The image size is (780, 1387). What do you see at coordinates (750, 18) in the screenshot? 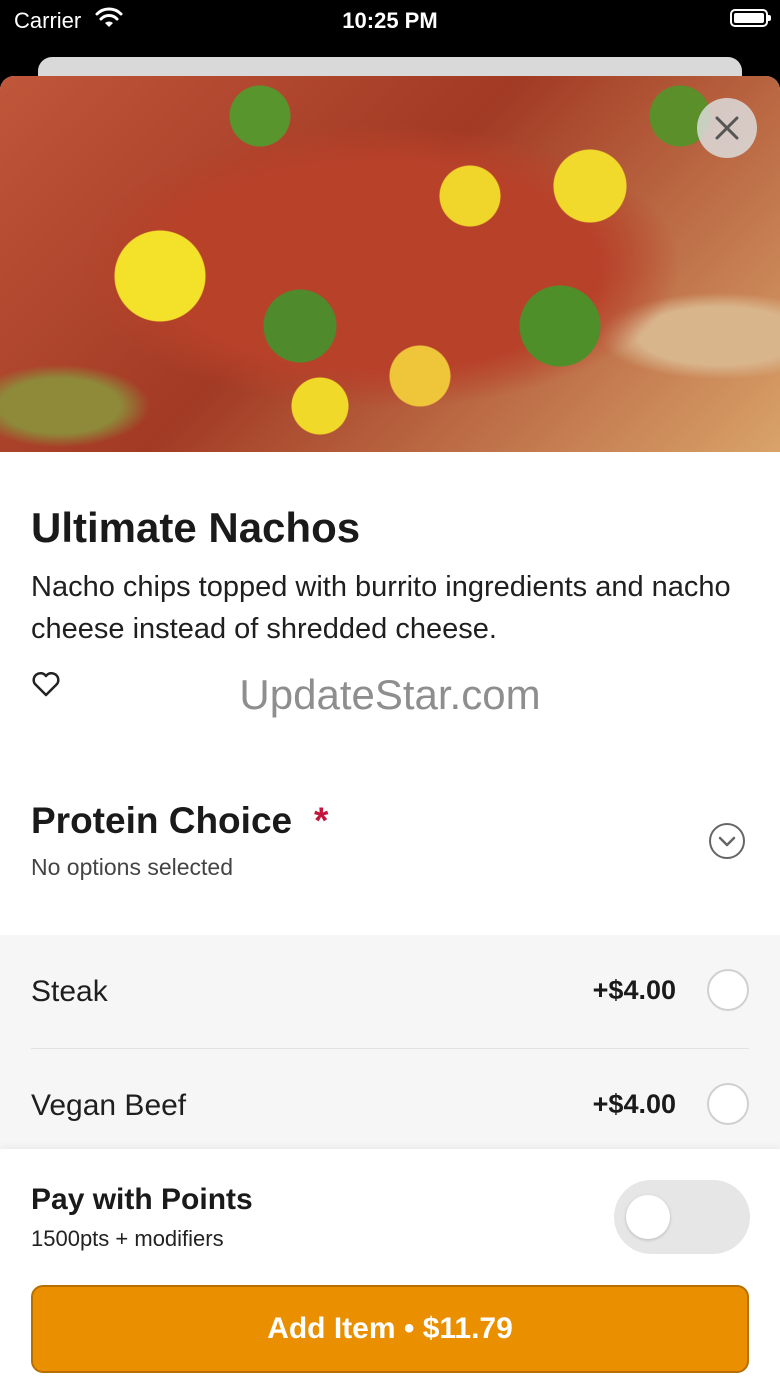
I see `battery-icon` at bounding box center [750, 18].